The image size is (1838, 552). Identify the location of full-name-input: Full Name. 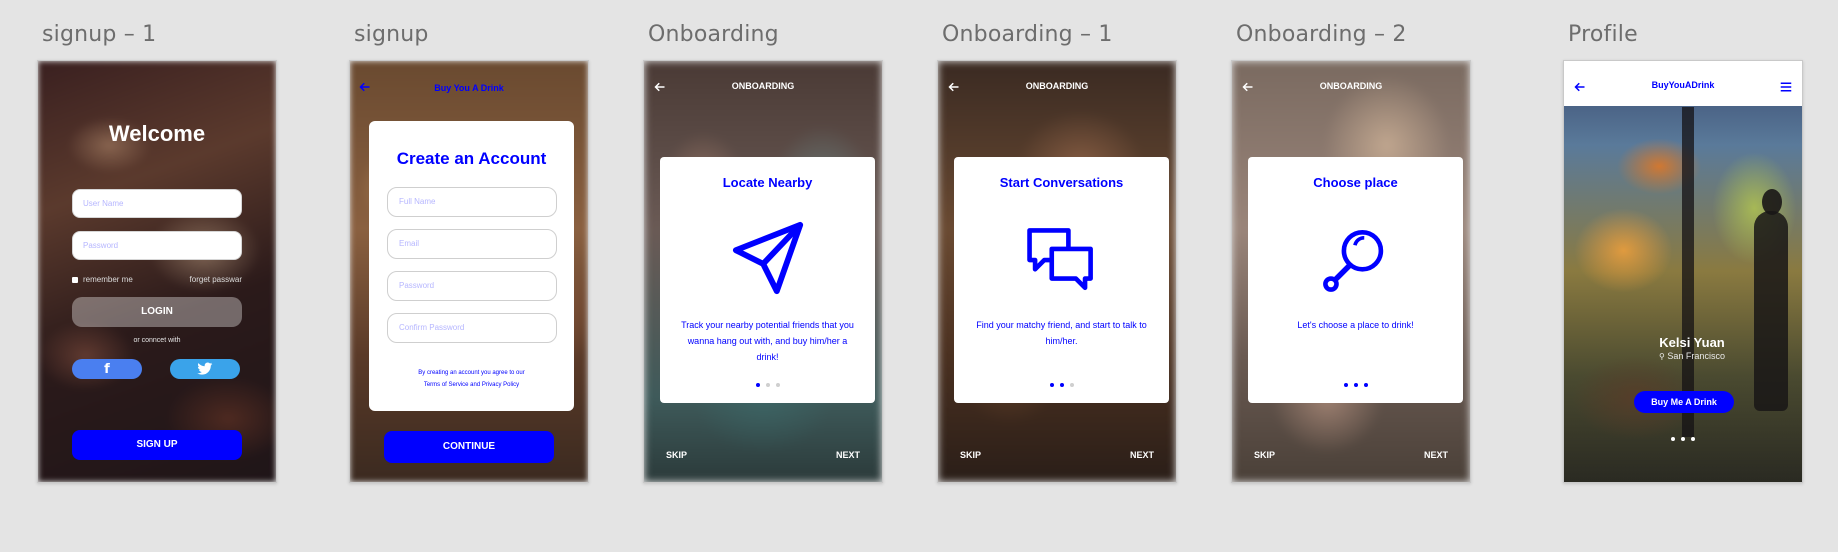
(472, 202).